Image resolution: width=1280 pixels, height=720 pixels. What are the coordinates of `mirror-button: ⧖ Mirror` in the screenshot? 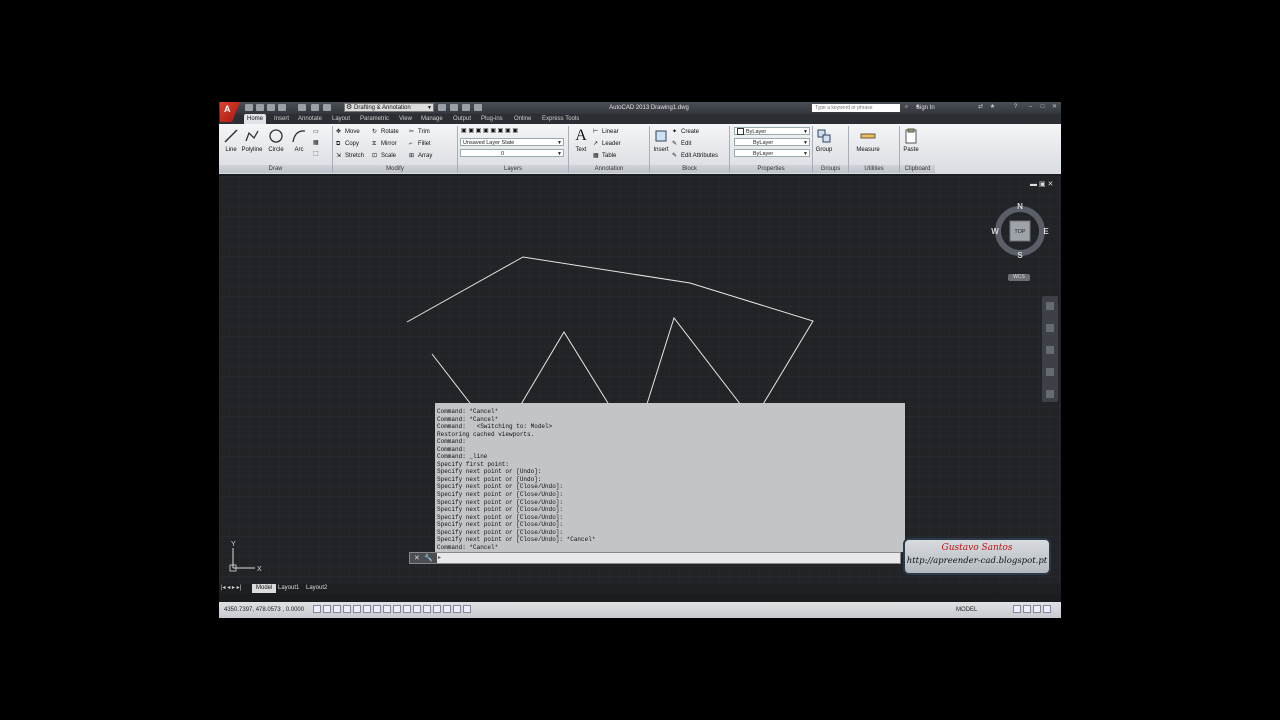 It's located at (384, 144).